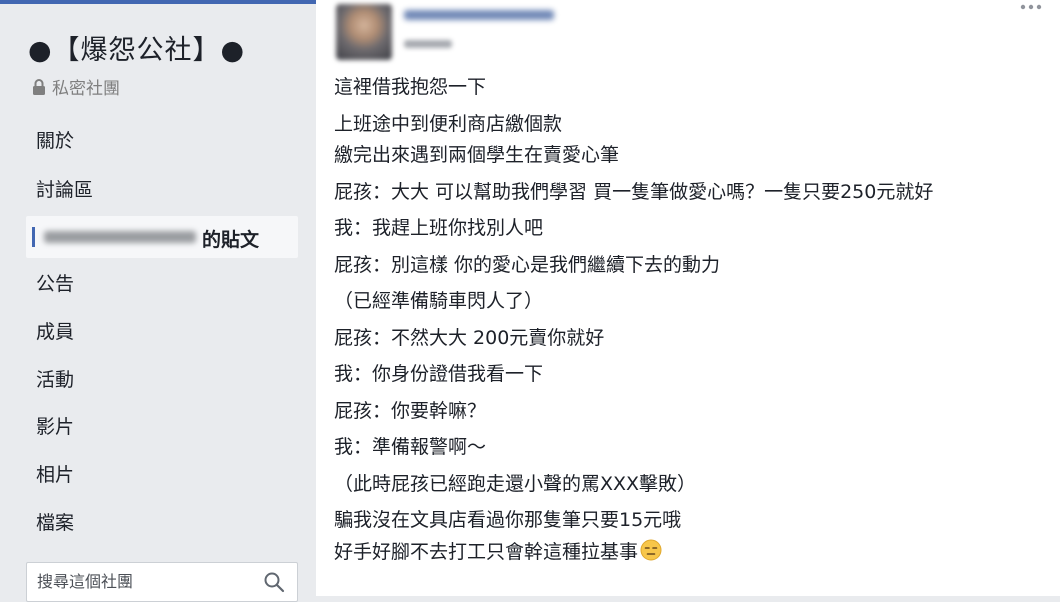 This screenshot has height=602, width=1060. I want to click on group-search-input, so click(147, 581).